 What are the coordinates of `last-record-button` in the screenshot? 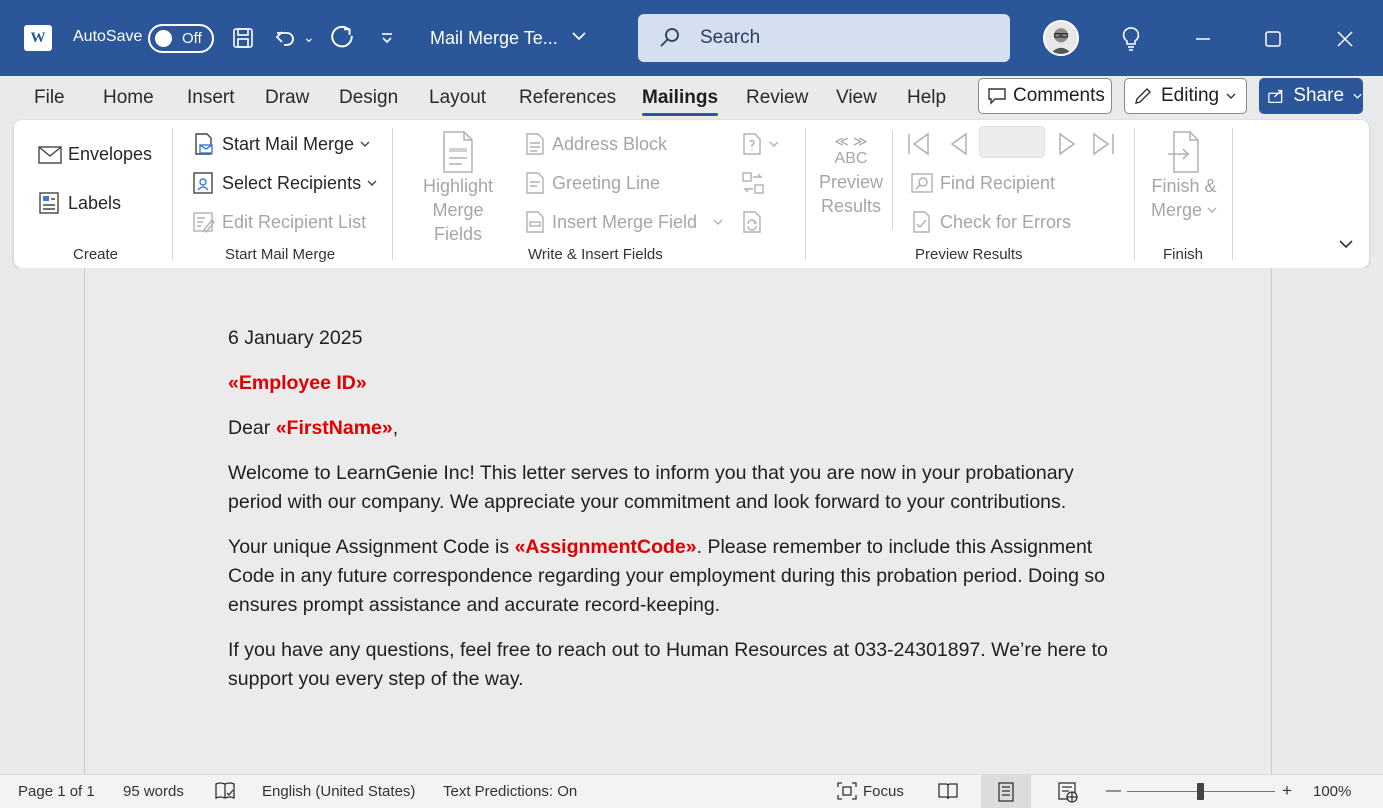 It's located at (1106, 144).